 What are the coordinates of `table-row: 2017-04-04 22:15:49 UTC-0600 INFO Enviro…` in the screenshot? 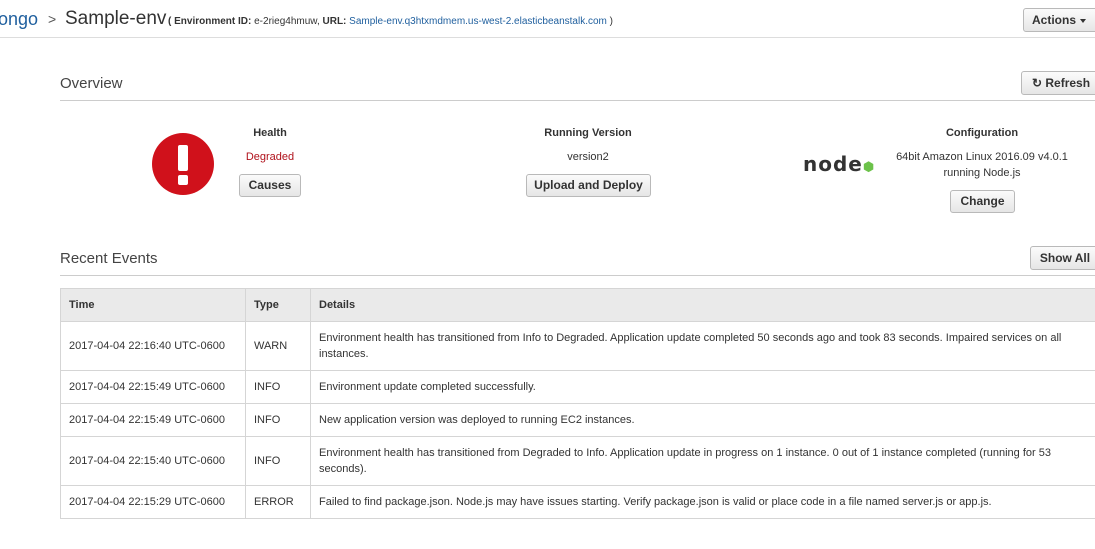 It's located at (577, 387).